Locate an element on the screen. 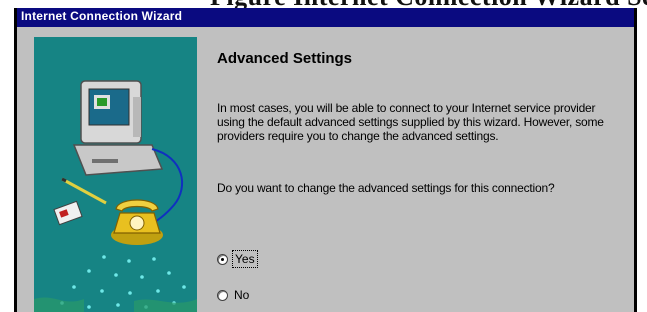 The image size is (647, 312). option-no-label: No is located at coordinates (241, 295).